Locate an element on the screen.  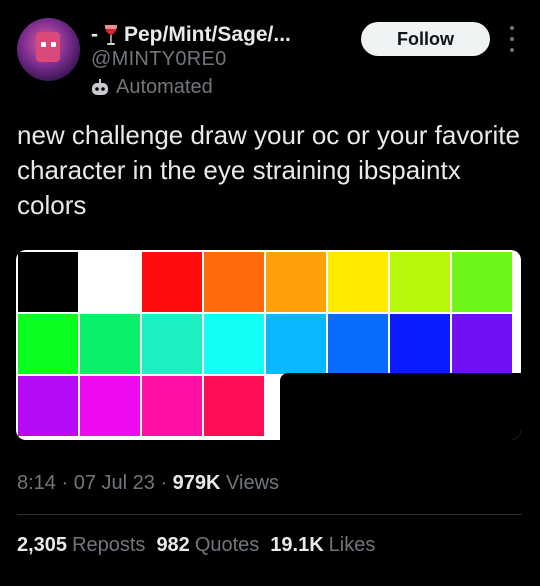
likes-stat: 19.1K Likes is located at coordinates (322, 545).